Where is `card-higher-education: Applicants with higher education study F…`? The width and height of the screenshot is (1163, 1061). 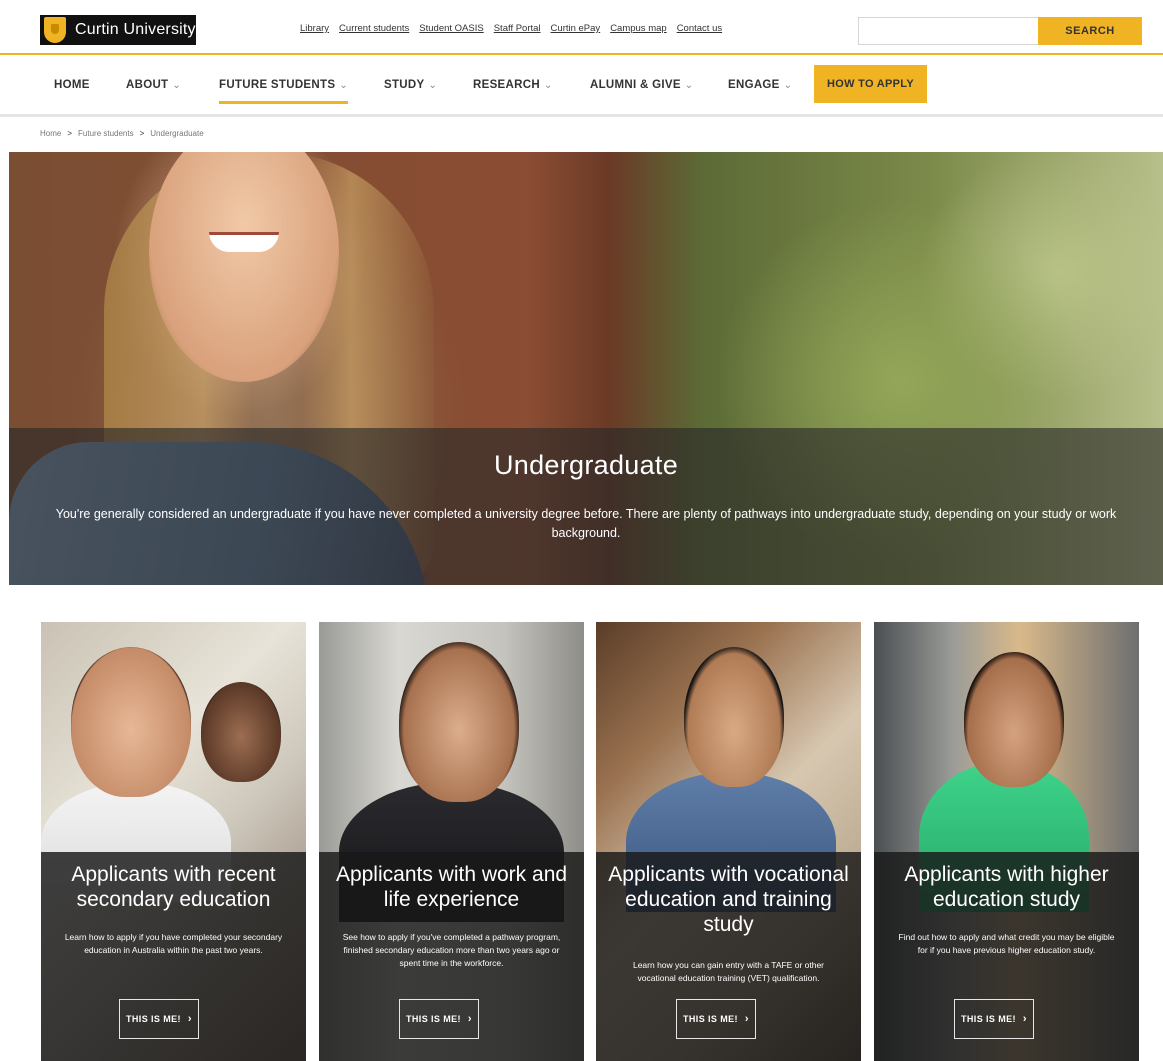
card-higher-education: Applicants with higher education study F… is located at coordinates (1006, 841).